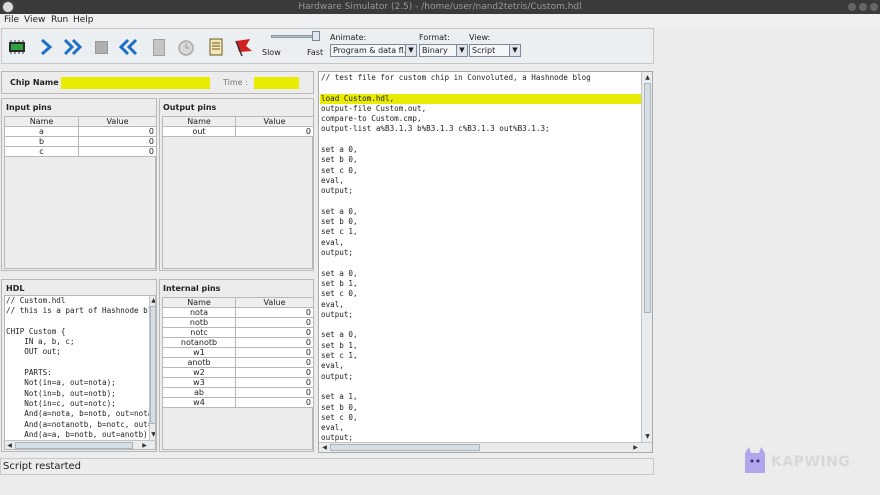  I want to click on output-pins-panel: Output pins Name Value out 0, so click(236, 184).